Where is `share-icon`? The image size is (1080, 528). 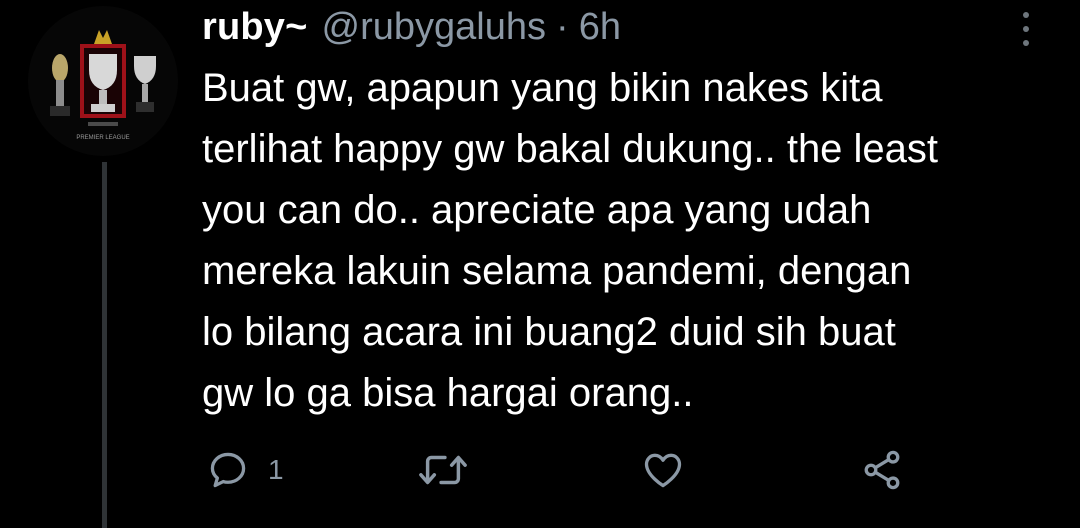
share-icon is located at coordinates (882, 470).